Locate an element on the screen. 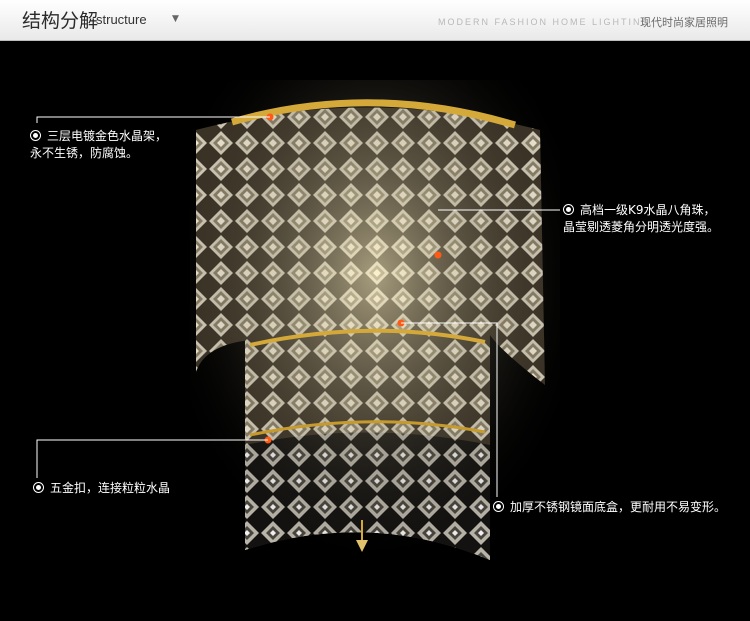 This screenshot has height=621, width=750. callout-frame: 三层电镀金色水晶架， 永不生锈，防腐蚀。 is located at coordinates (98, 145).